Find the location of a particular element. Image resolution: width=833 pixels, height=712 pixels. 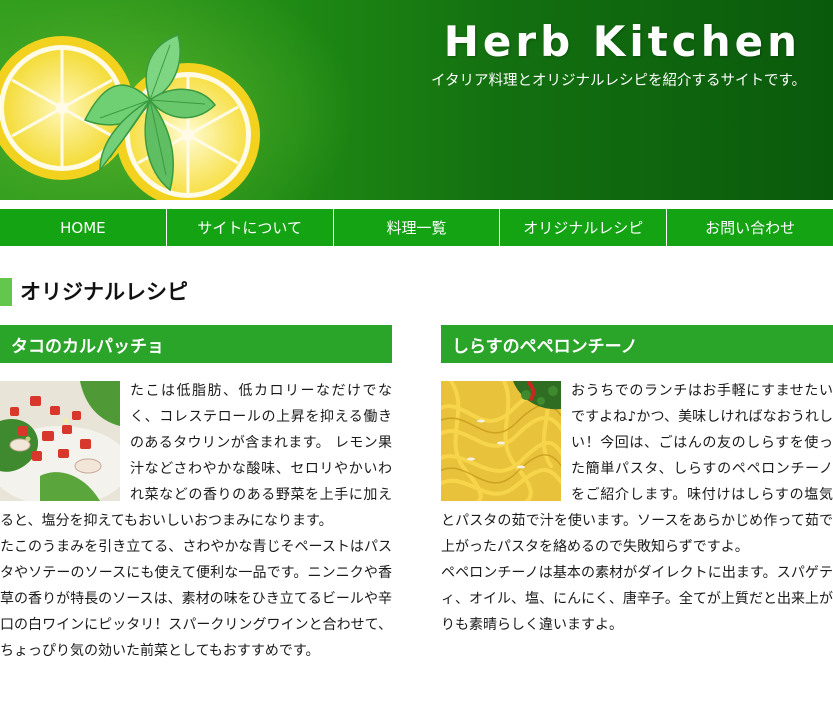

shirasu-peperoncino-photo is located at coordinates (501, 441).